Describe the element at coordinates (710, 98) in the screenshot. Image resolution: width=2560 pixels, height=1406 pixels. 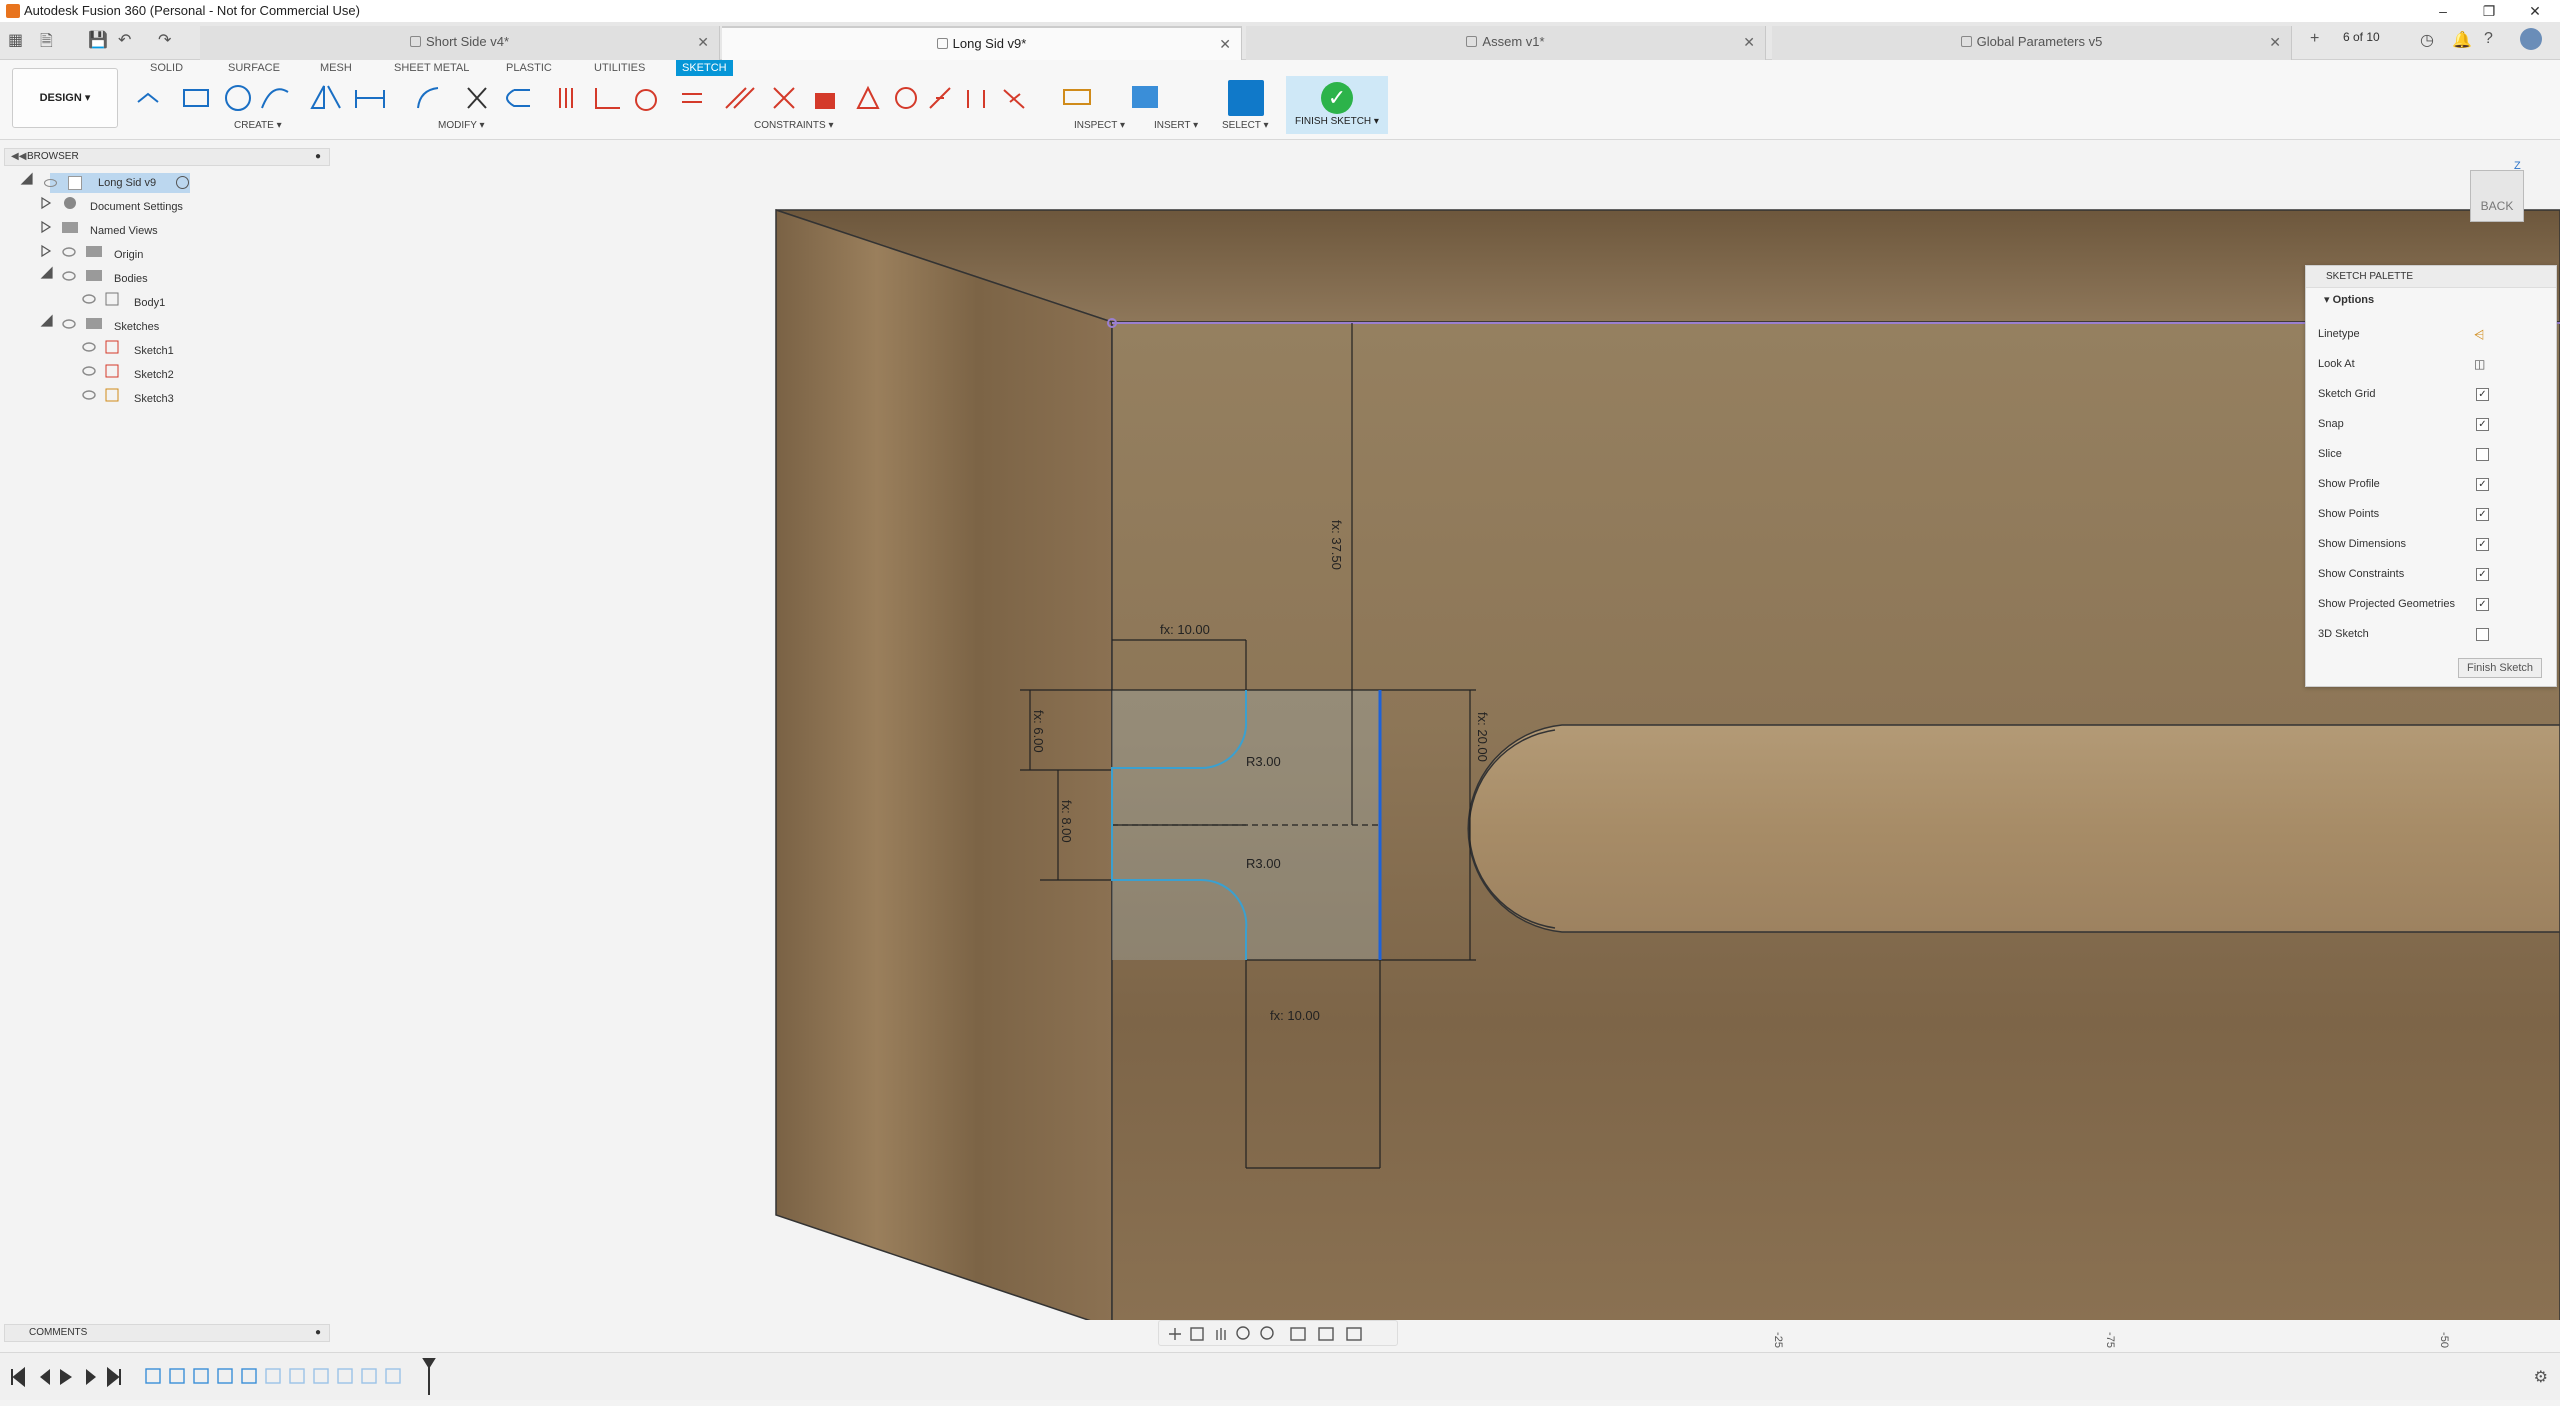
I see `sketch-tools-icons` at that location.